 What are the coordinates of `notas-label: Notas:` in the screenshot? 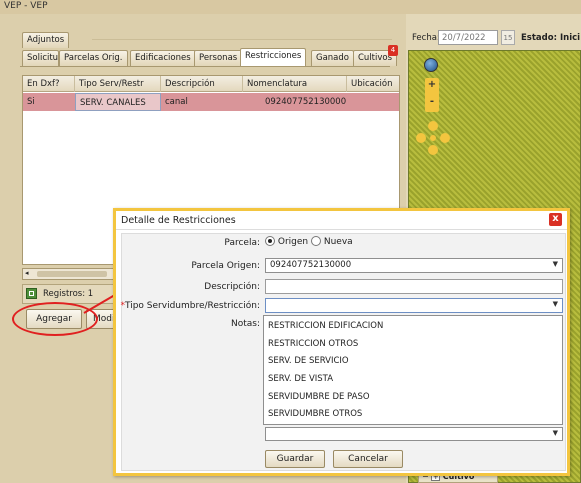 It's located at (245, 324).